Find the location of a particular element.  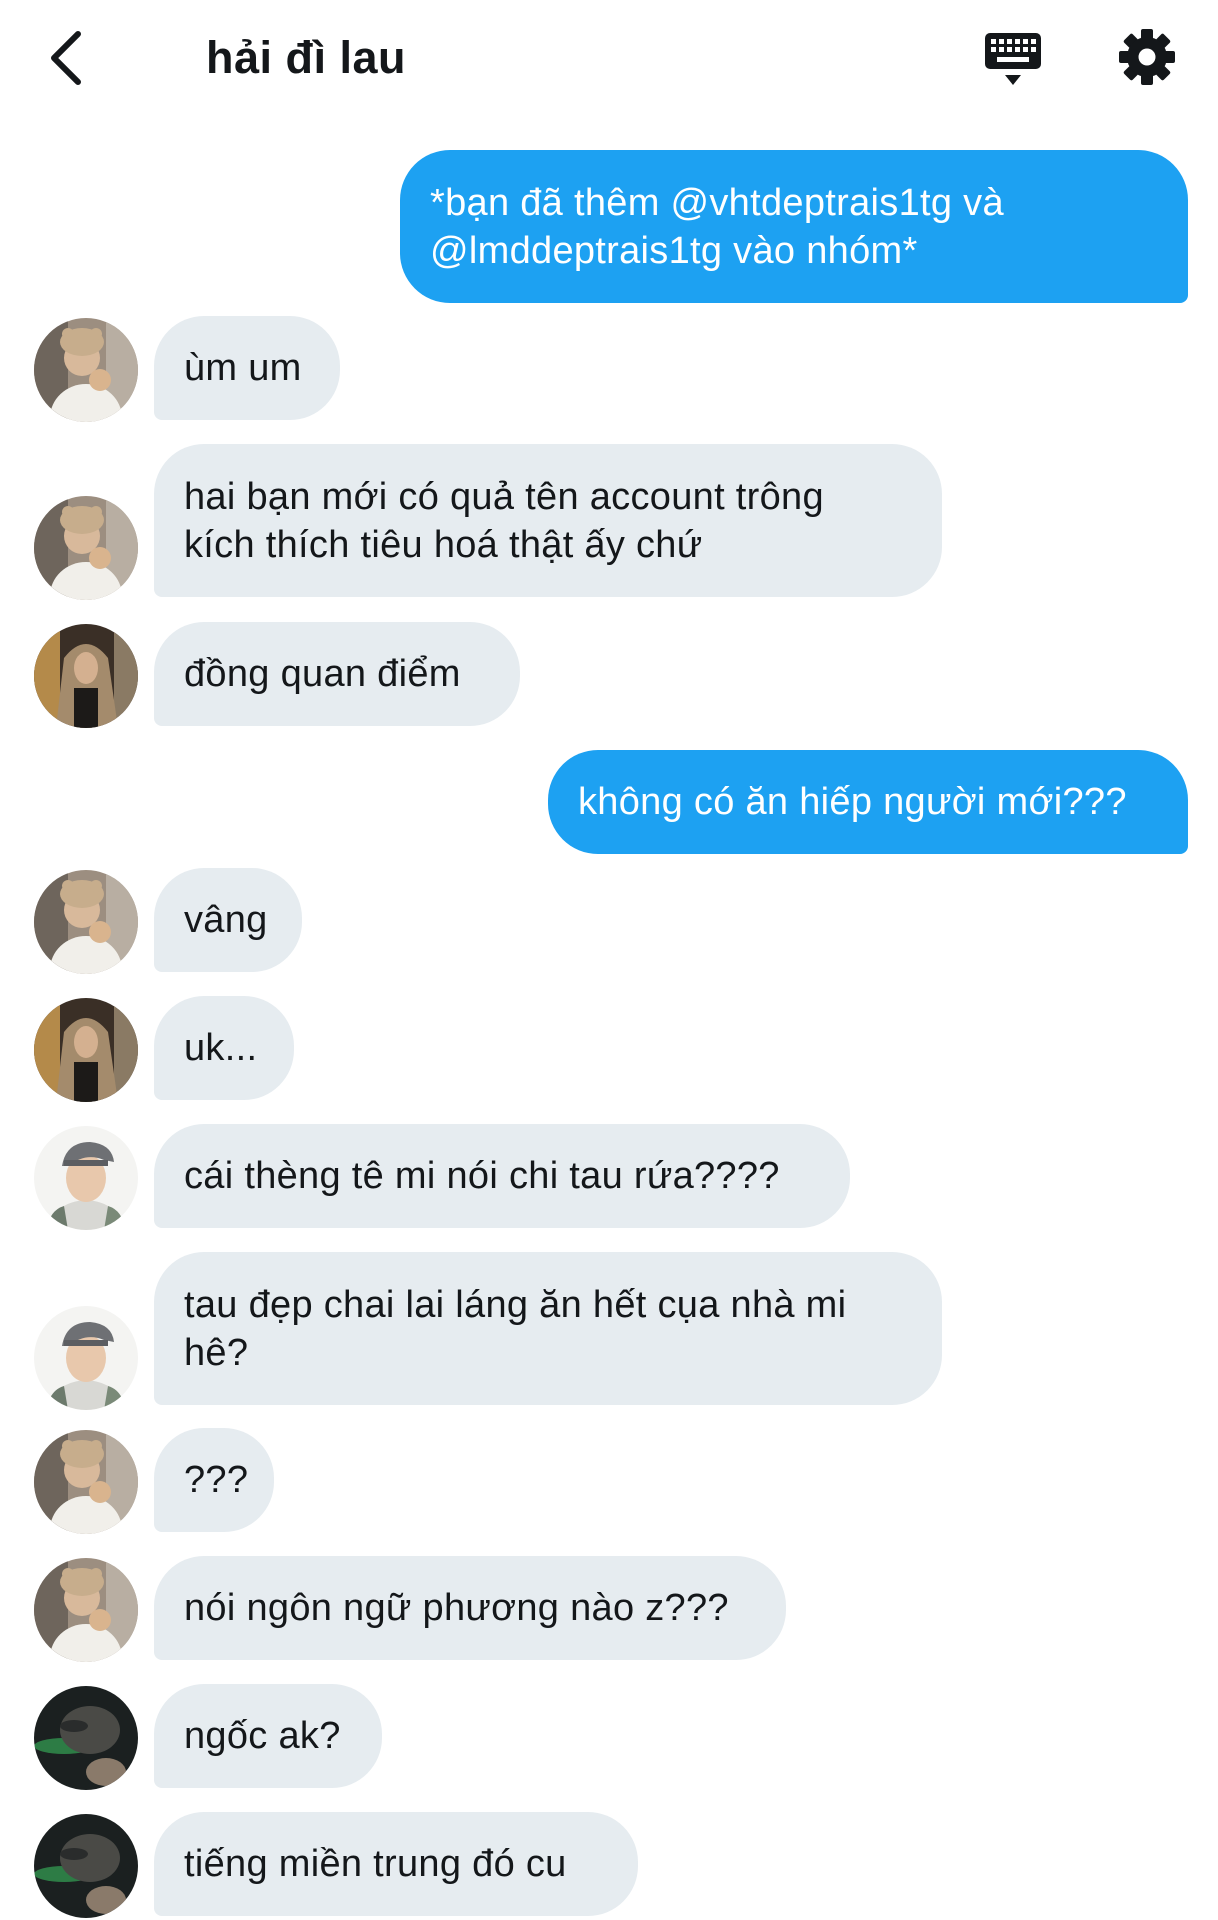

incoming-message-bubble: ??? is located at coordinates (214, 1480).